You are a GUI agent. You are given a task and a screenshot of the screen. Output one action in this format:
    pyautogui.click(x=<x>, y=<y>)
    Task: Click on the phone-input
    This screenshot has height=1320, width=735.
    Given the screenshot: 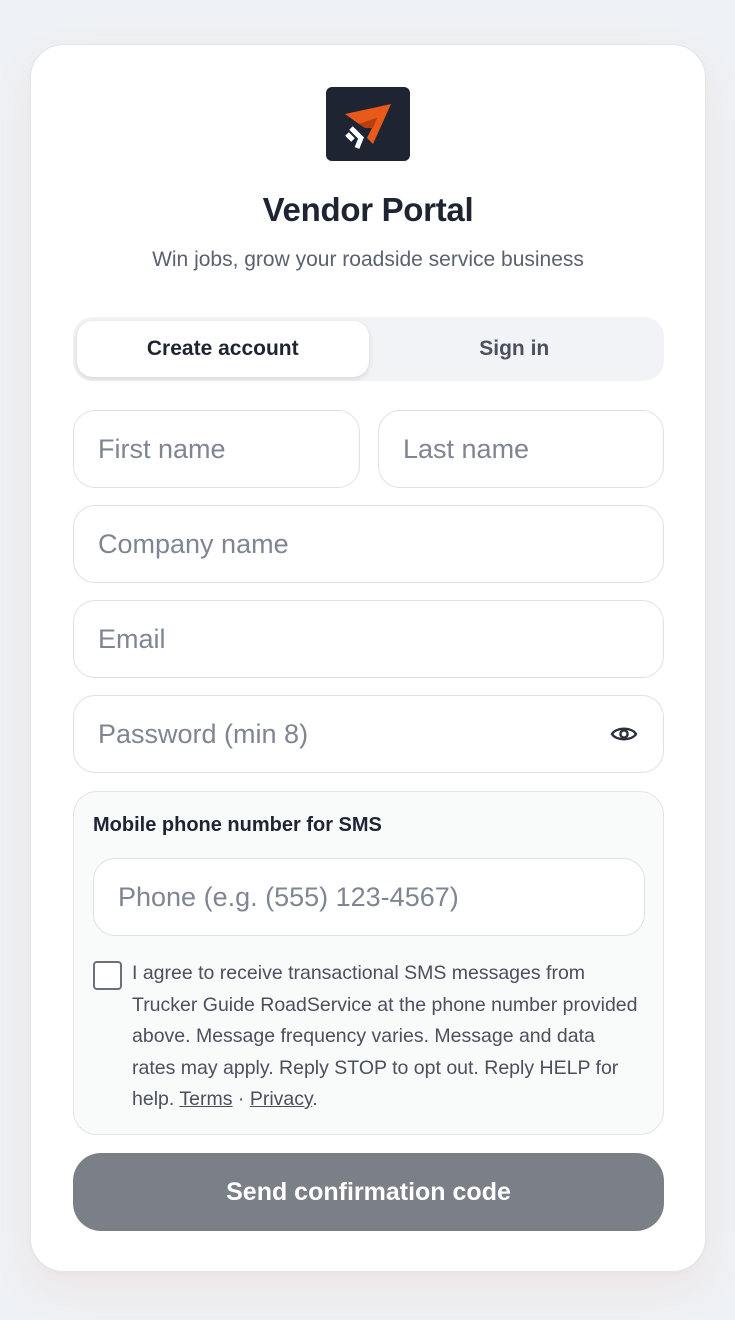 What is the action you would take?
    pyautogui.click(x=369, y=897)
    